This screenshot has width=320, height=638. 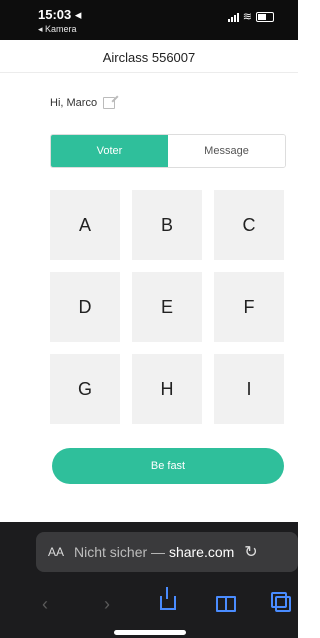 What do you see at coordinates (233, 17) in the screenshot?
I see `signal-icon` at bounding box center [233, 17].